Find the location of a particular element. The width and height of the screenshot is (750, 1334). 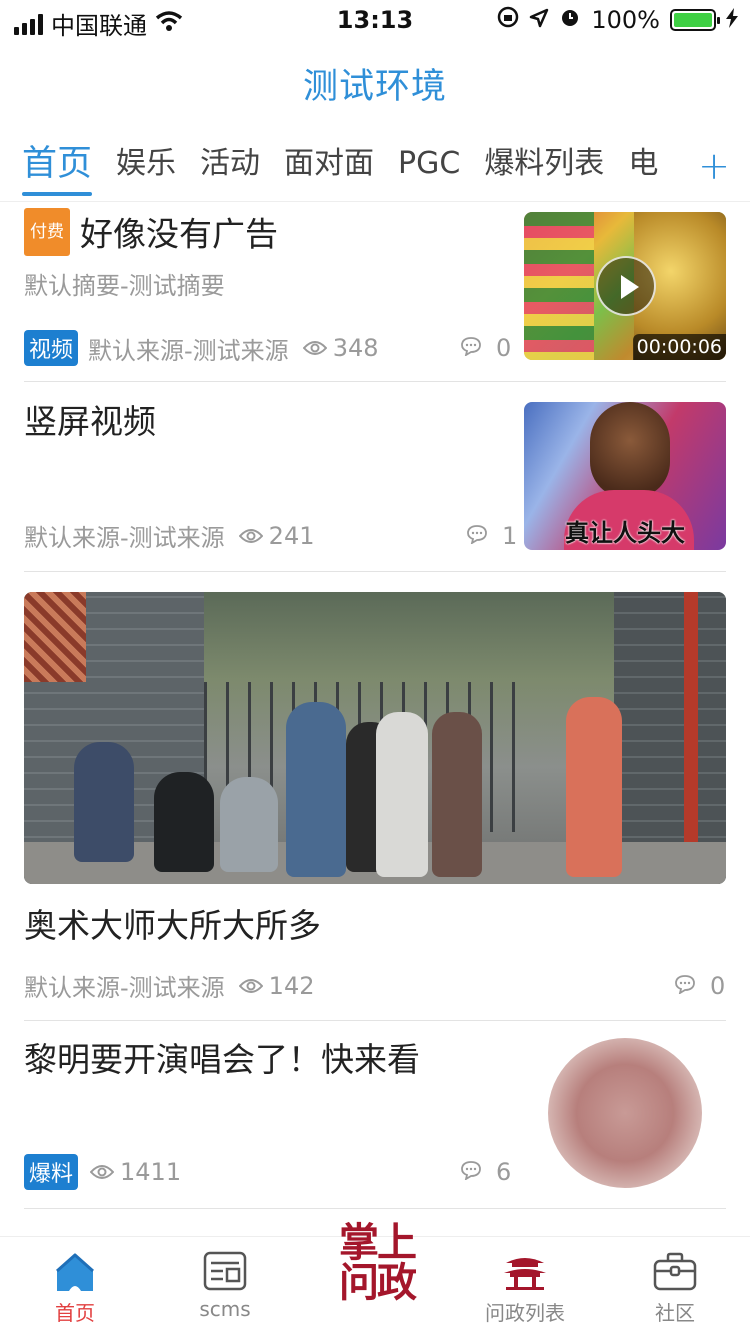

comment-count: 6 is located at coordinates (504, 1172).